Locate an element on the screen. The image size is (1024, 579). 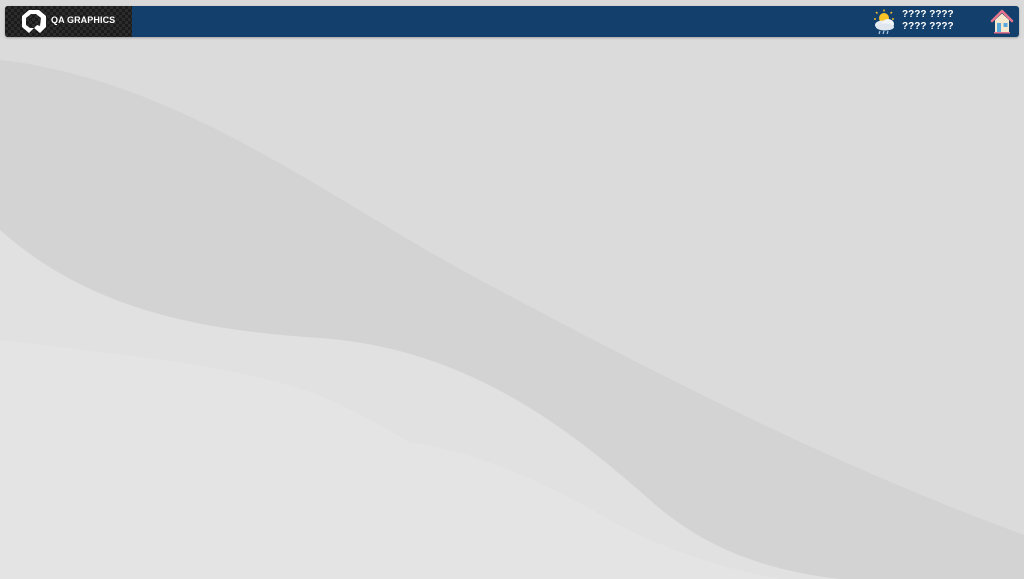
partly-cloudy-rain-icon is located at coordinates (884, 22).